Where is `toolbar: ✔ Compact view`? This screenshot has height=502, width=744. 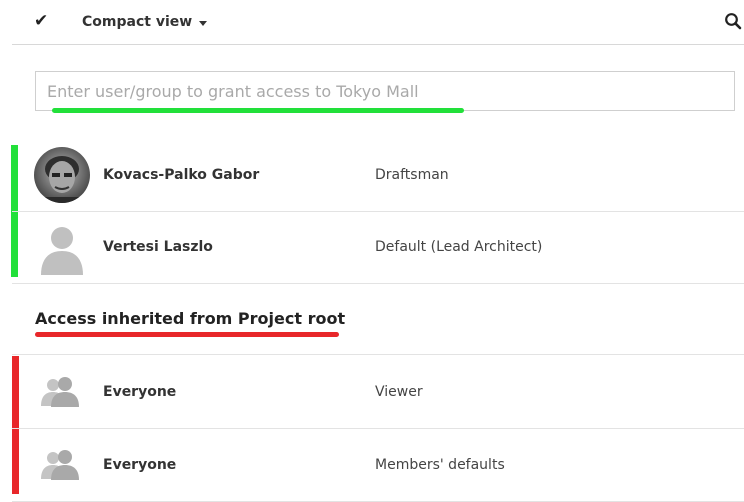 toolbar: ✔ Compact view is located at coordinates (378, 22).